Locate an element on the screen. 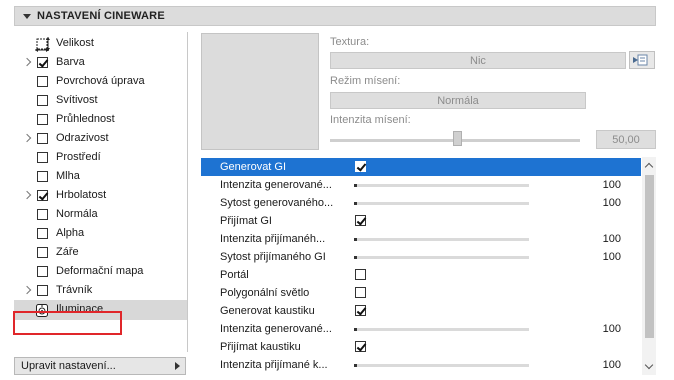 This screenshot has width=674, height=380. parameter-row: Intenzita přijímané k... 100 is located at coordinates (421, 365).